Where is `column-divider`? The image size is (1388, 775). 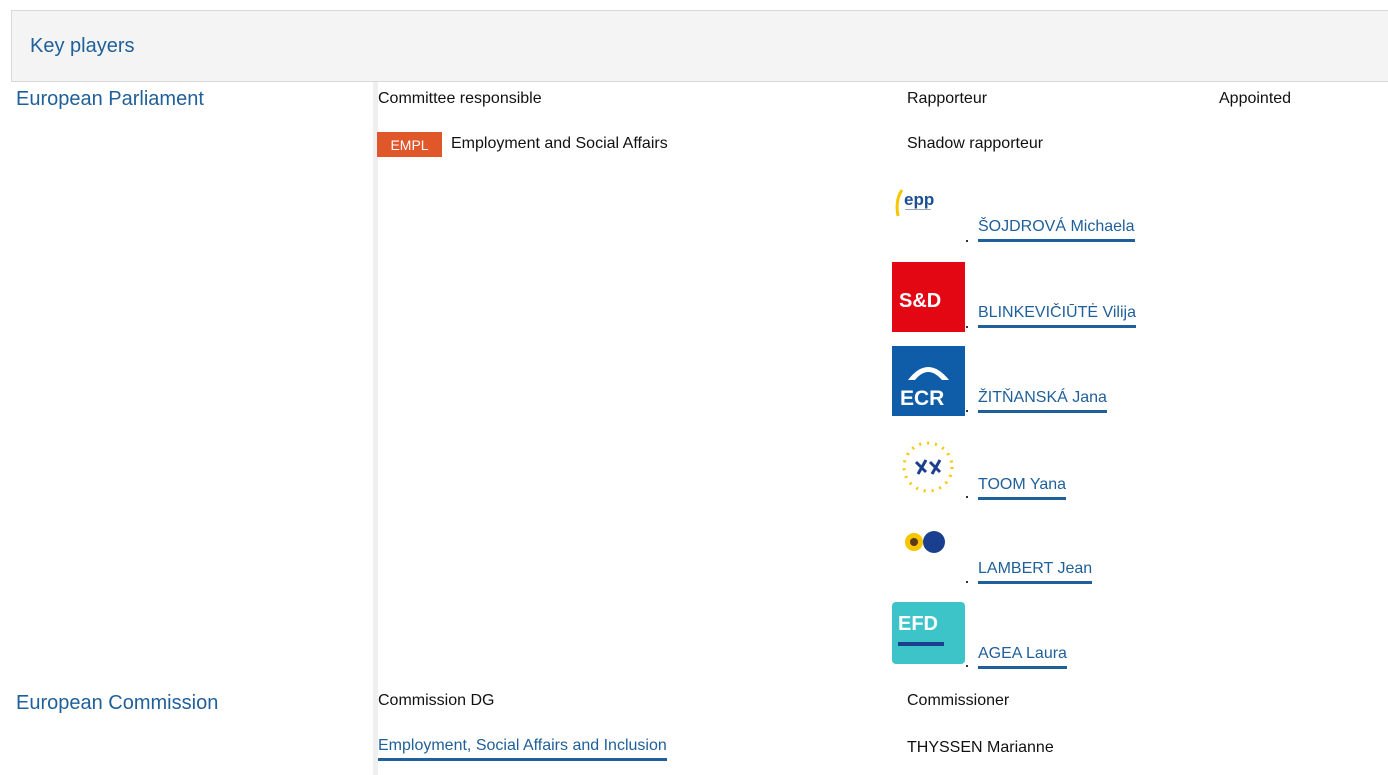
column-divider is located at coordinates (375, 428).